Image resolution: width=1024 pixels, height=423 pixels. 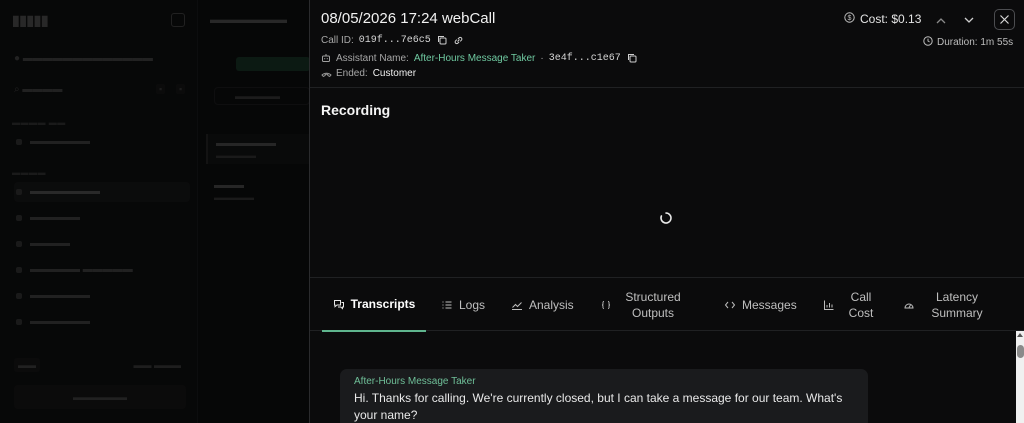 What do you see at coordinates (517, 305) in the screenshot?
I see `trend-icon` at bounding box center [517, 305].